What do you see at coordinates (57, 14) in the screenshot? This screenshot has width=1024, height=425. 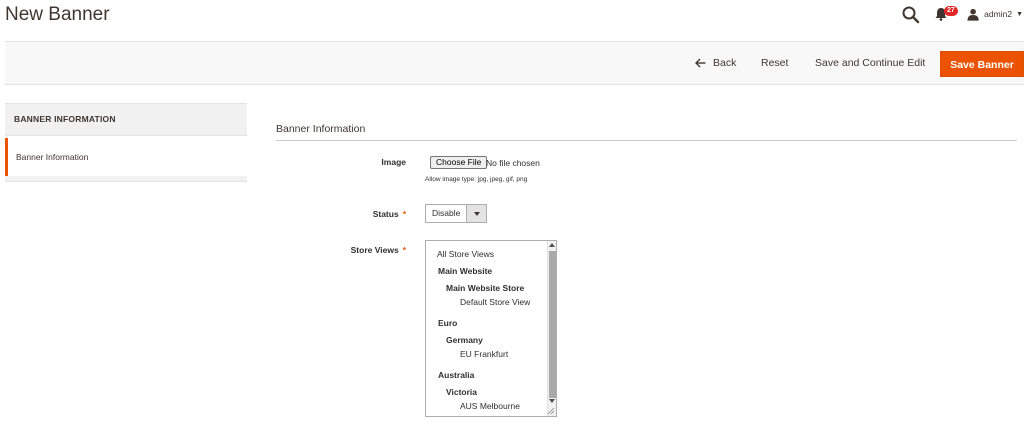 I see `page-title: New Banner` at bounding box center [57, 14].